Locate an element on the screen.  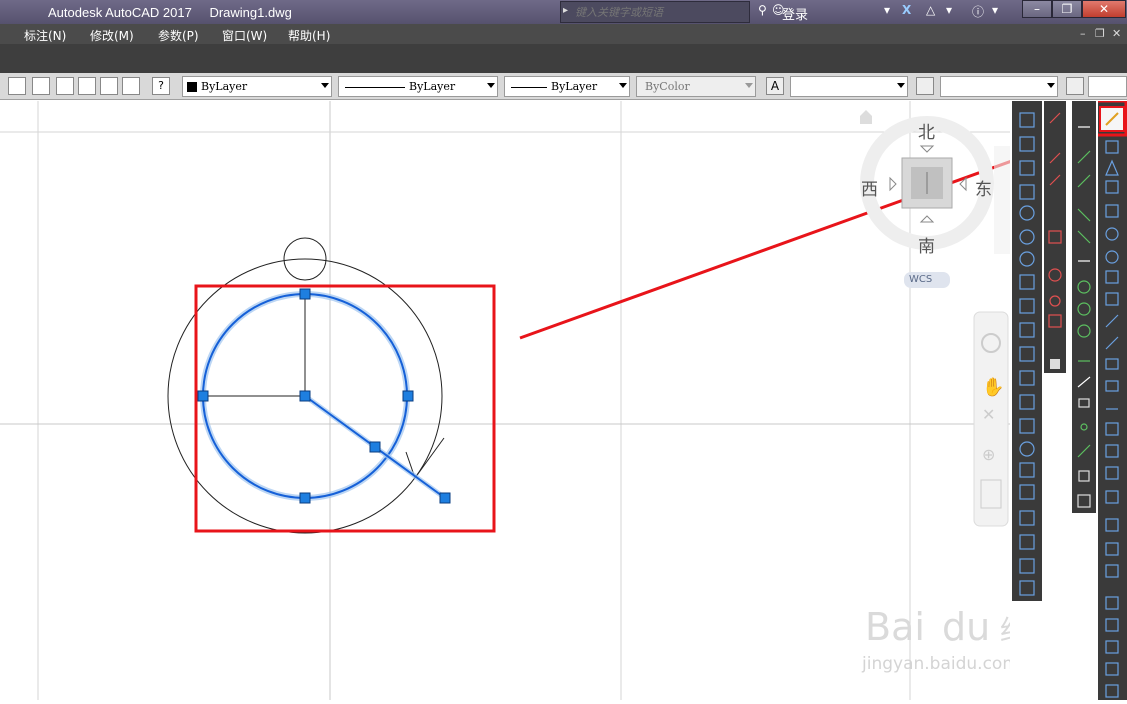
snap-intersection-icon is located at coordinates (1084, 215).